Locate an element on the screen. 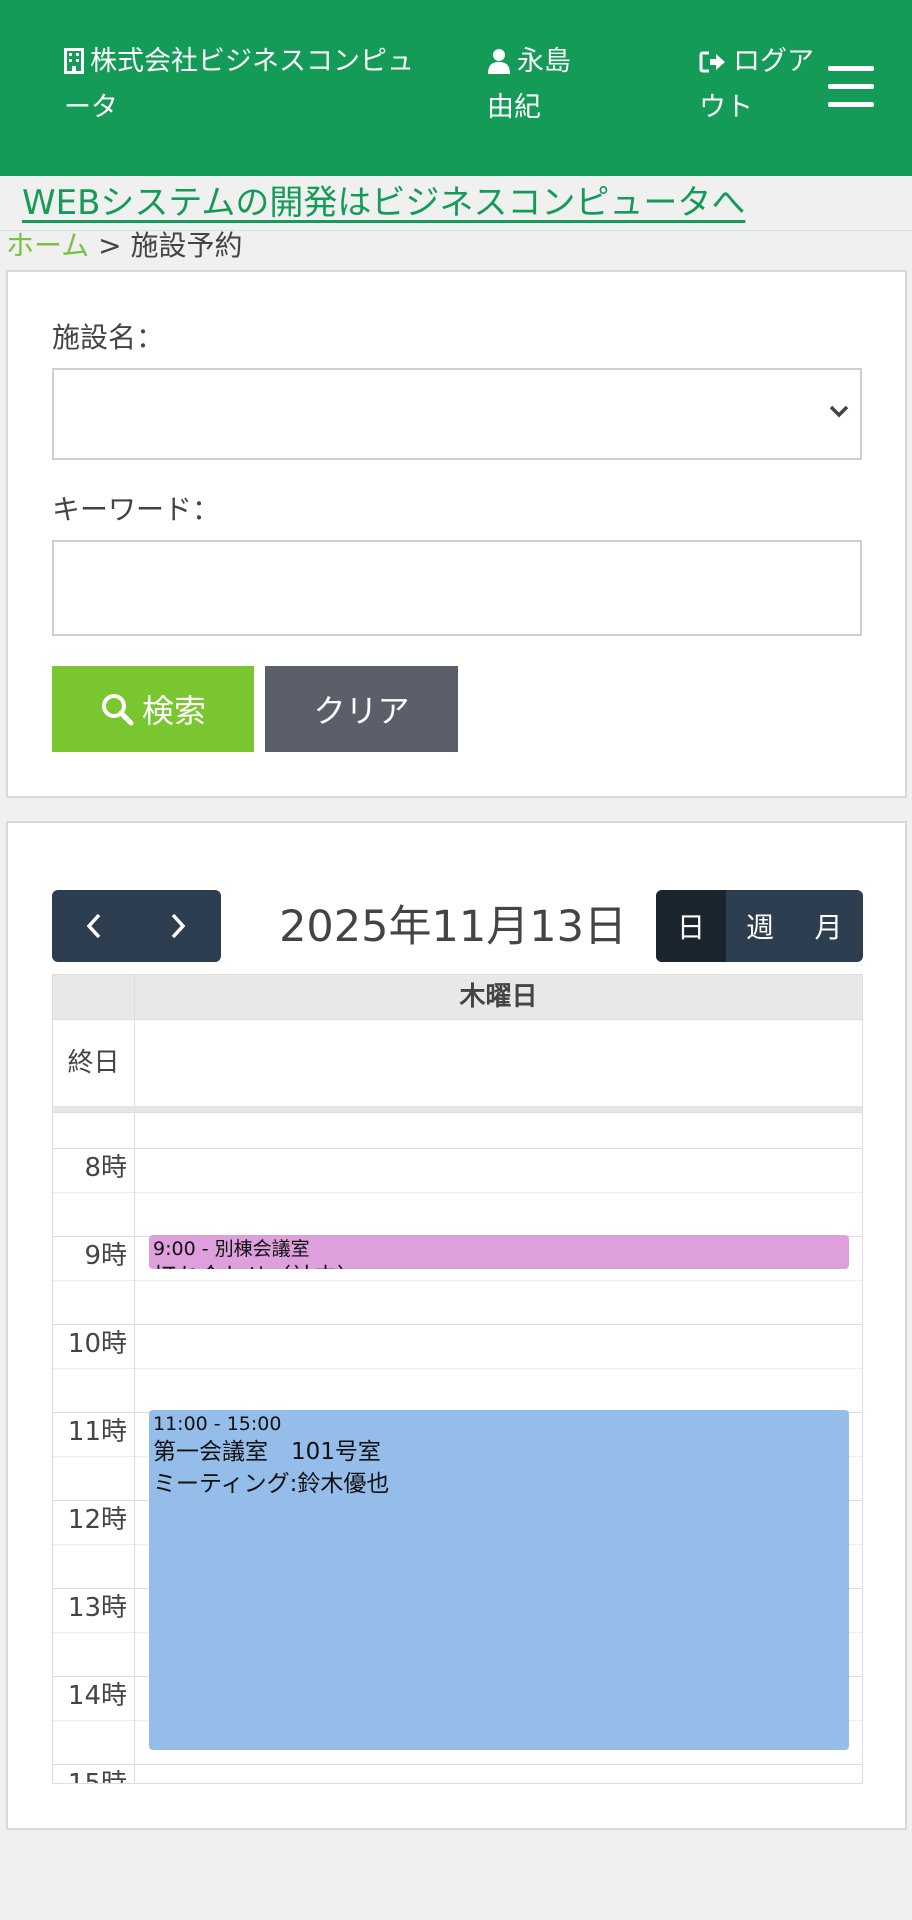 The height and width of the screenshot is (1920, 912). prev-button is located at coordinates (94, 926).